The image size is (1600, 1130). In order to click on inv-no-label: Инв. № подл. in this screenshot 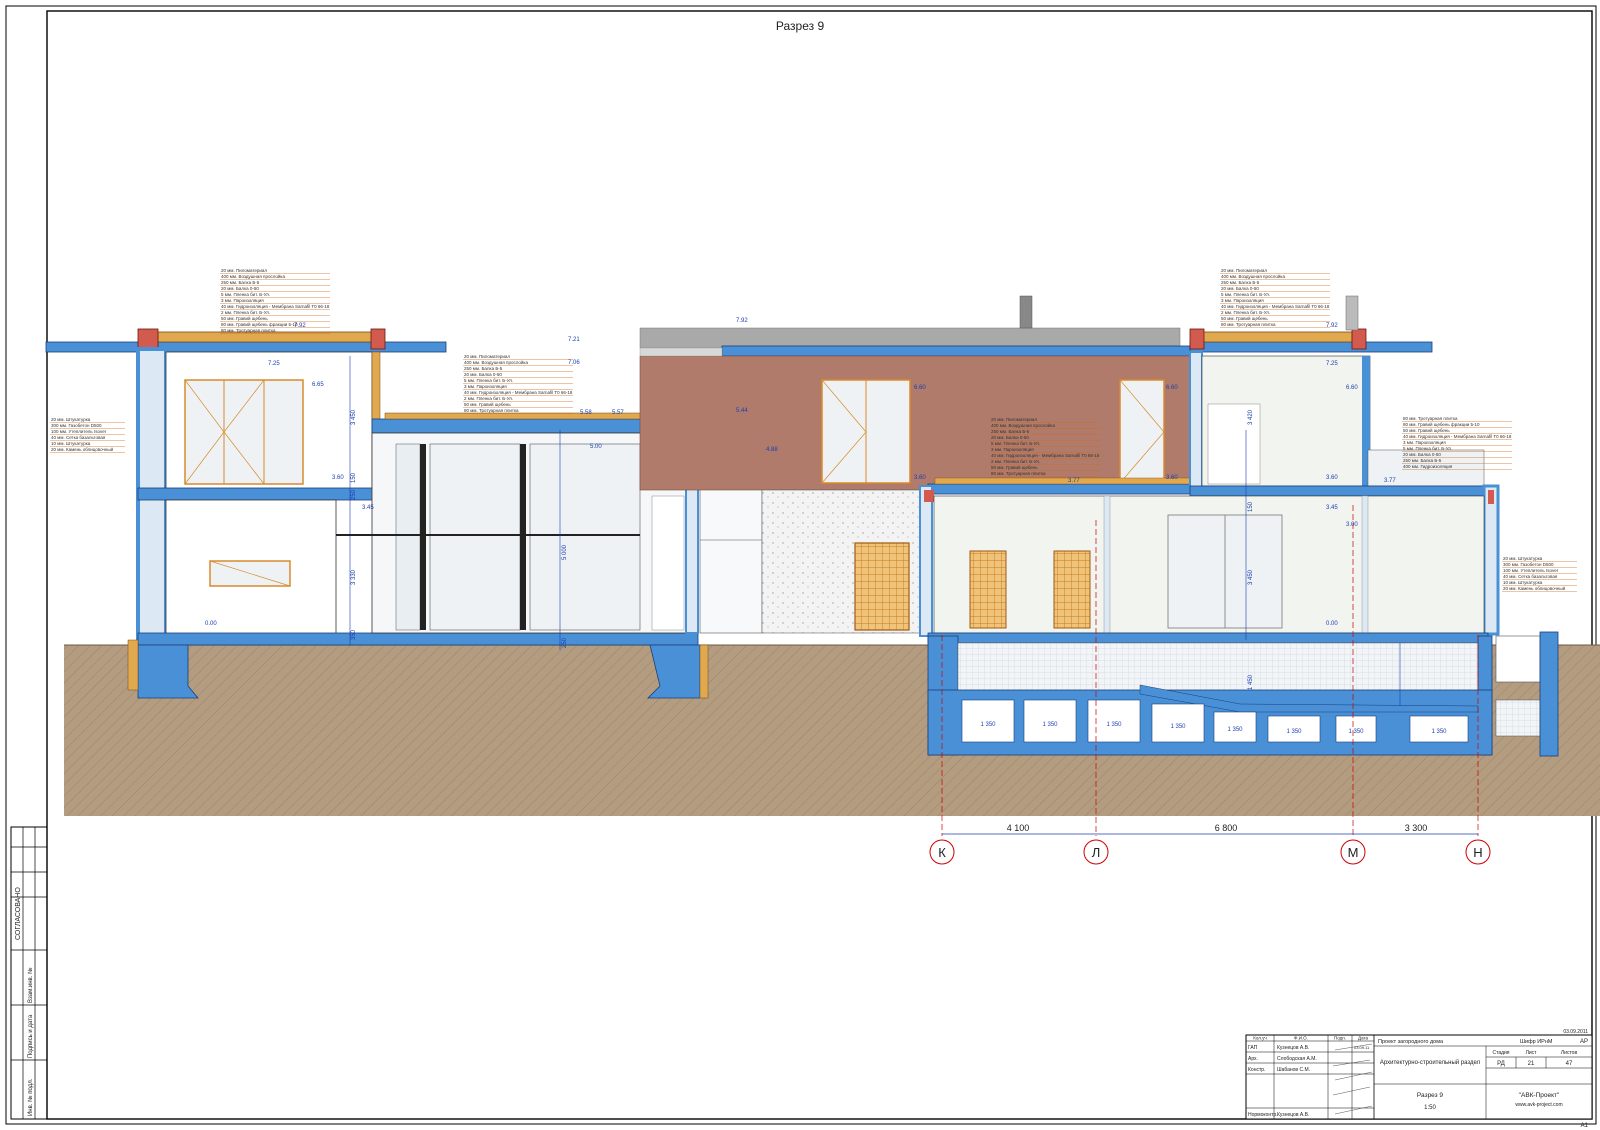, I will do `click(30, 1097)`.